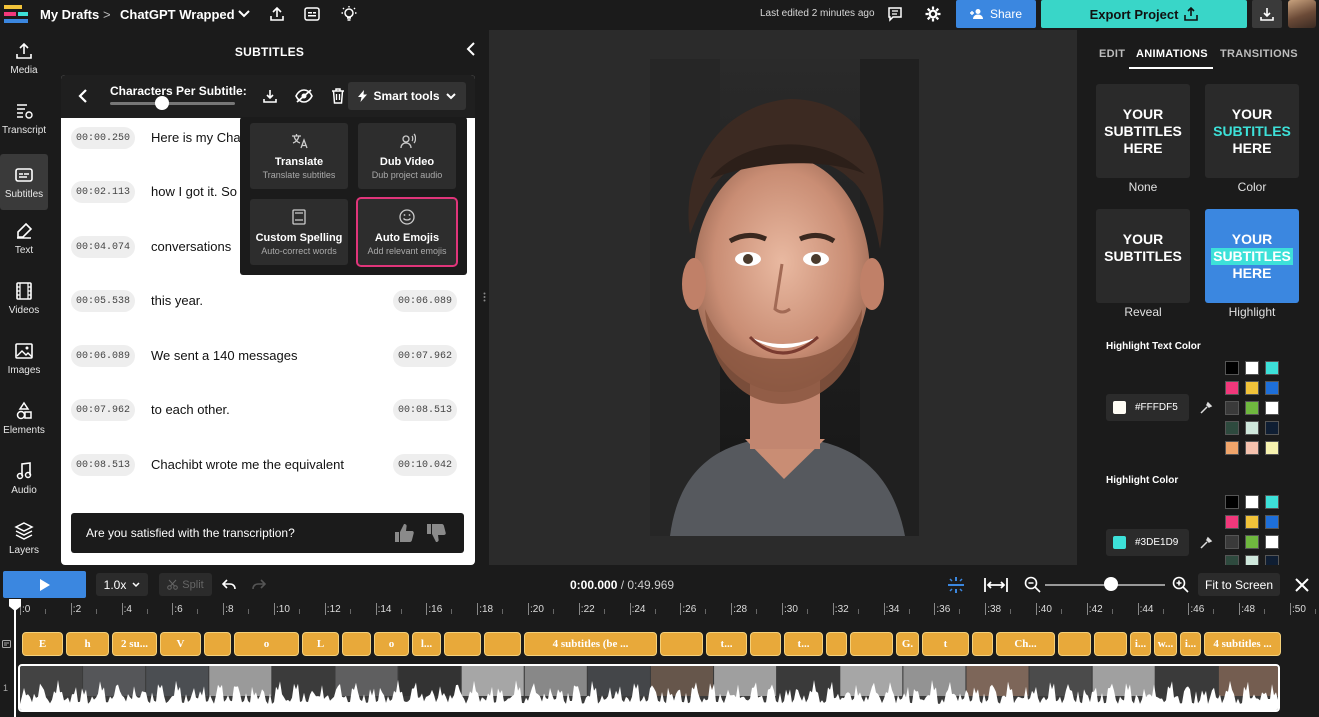 The height and width of the screenshot is (717, 1319). I want to click on share-button: Share, so click(996, 14).